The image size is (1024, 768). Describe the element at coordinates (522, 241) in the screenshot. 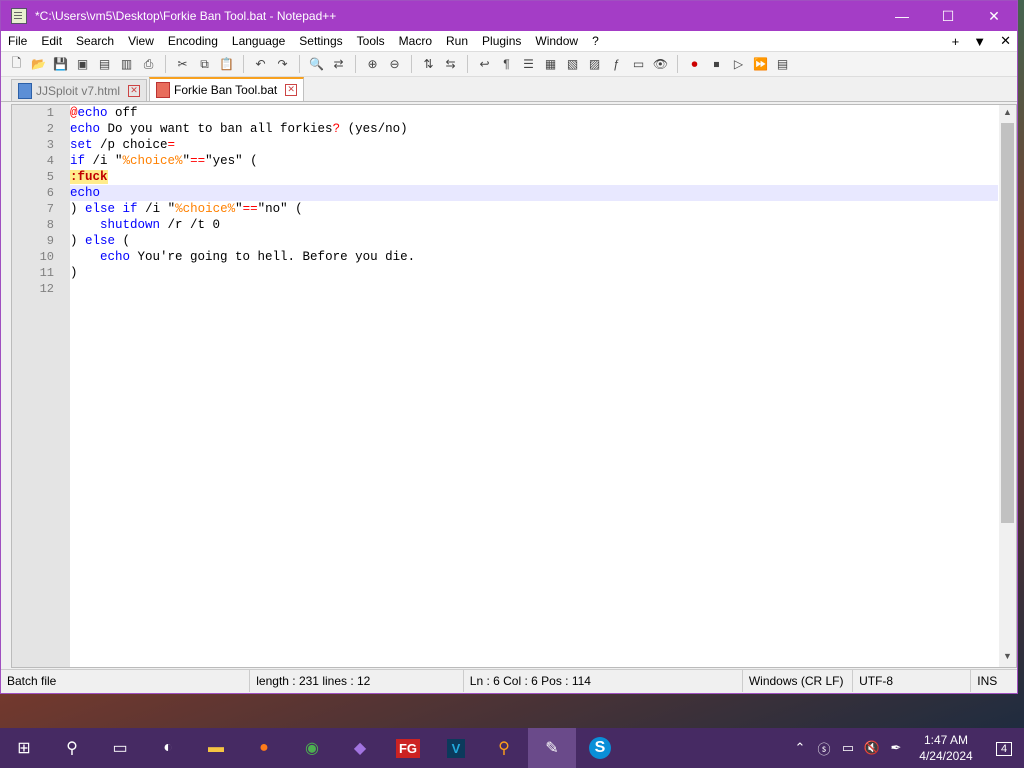

I see `code-line: 9) else (` at that location.